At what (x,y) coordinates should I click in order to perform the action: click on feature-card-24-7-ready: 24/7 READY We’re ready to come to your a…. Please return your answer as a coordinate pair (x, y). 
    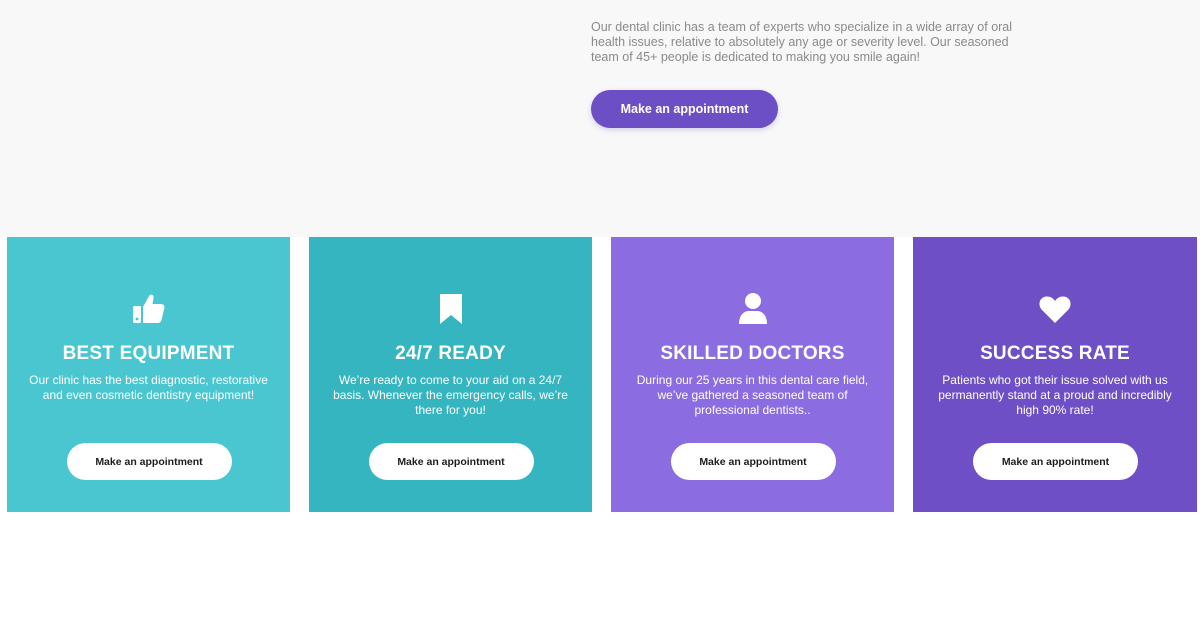
    Looking at the image, I should click on (450, 374).